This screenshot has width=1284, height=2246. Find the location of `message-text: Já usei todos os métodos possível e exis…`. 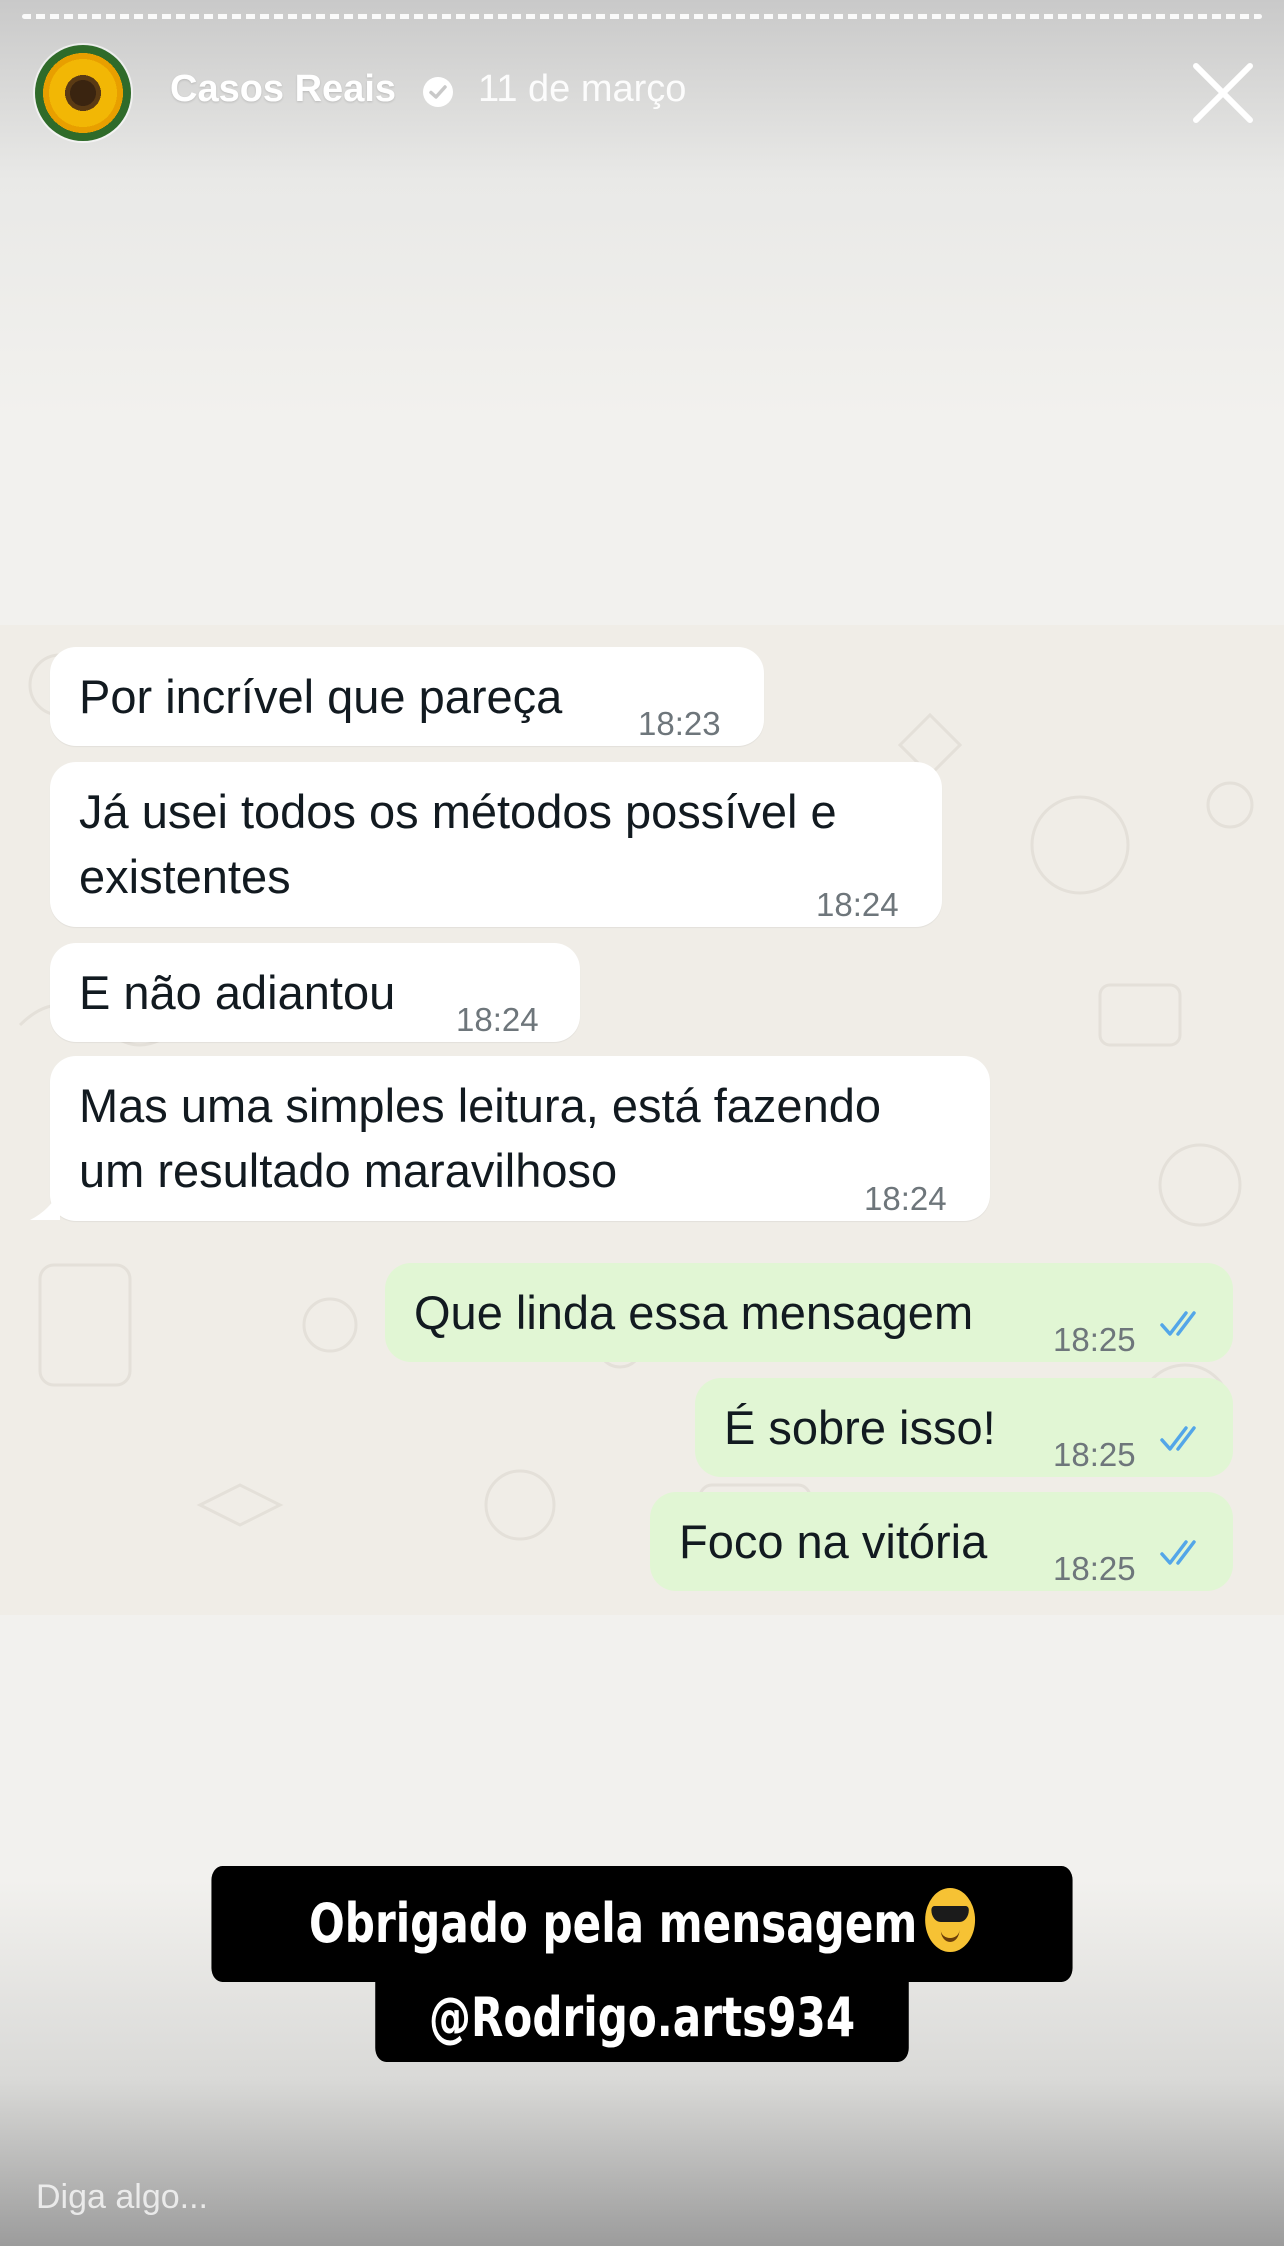

message-text: Já usei todos os métodos possível e exis… is located at coordinates (458, 844).